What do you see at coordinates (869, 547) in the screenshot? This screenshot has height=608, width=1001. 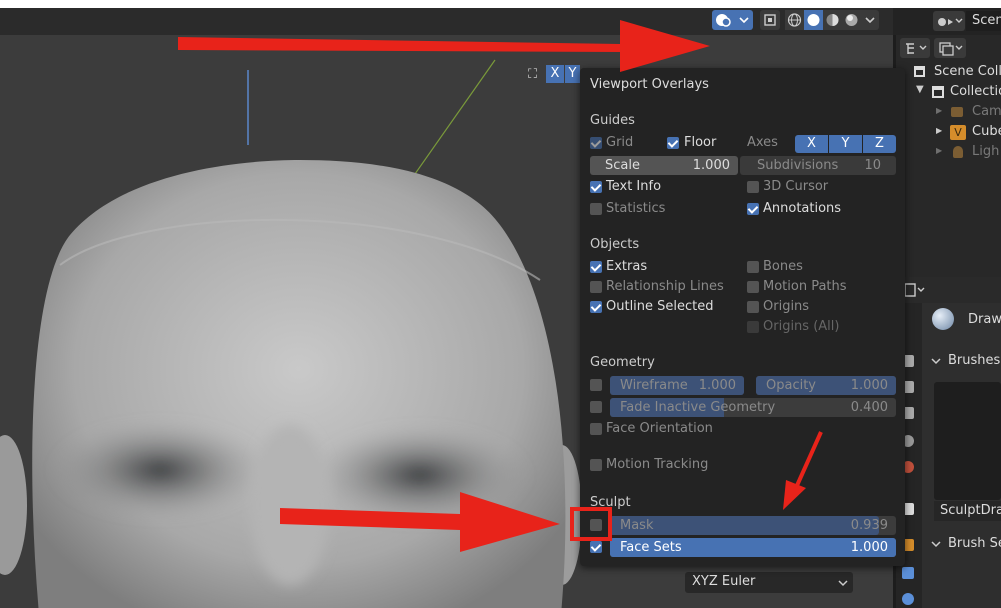 I see `face-sets-value: 1.000` at bounding box center [869, 547].